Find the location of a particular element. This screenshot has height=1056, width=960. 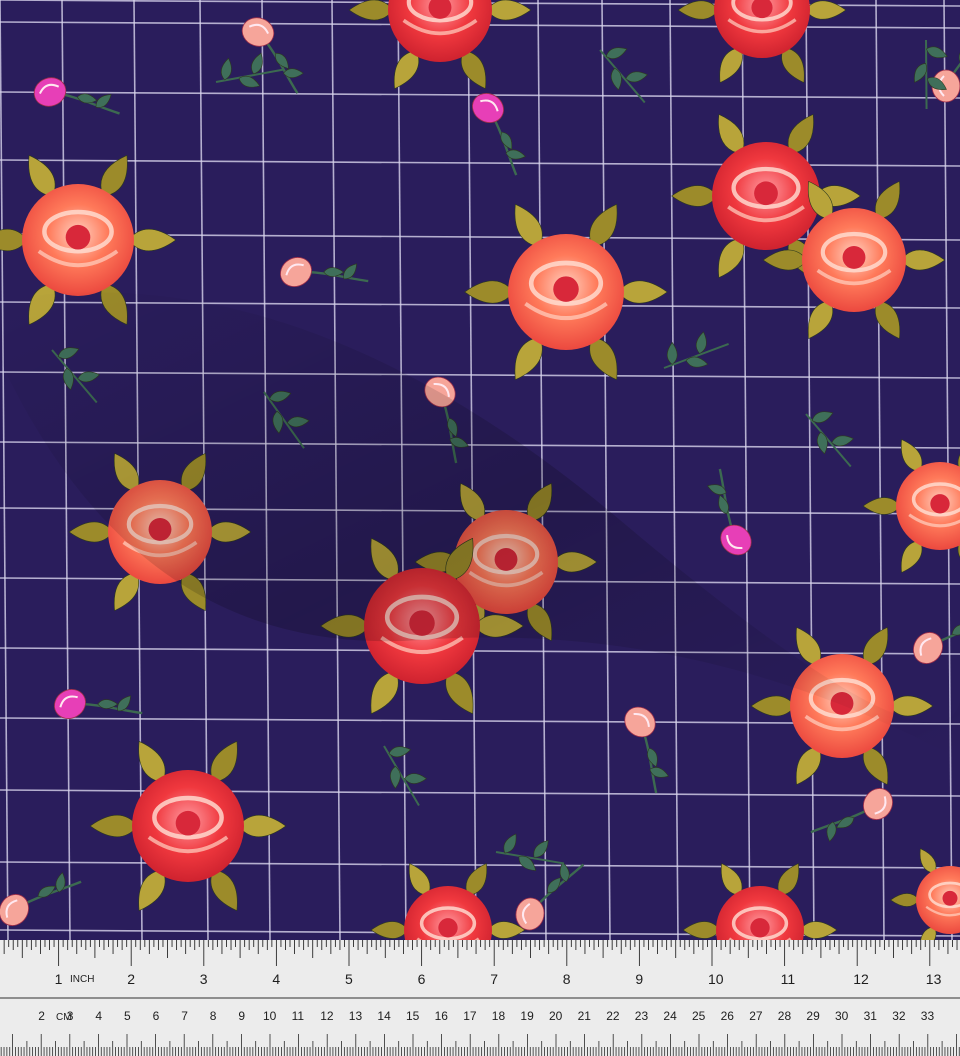

cm-number: 15 is located at coordinates (413, 1016).